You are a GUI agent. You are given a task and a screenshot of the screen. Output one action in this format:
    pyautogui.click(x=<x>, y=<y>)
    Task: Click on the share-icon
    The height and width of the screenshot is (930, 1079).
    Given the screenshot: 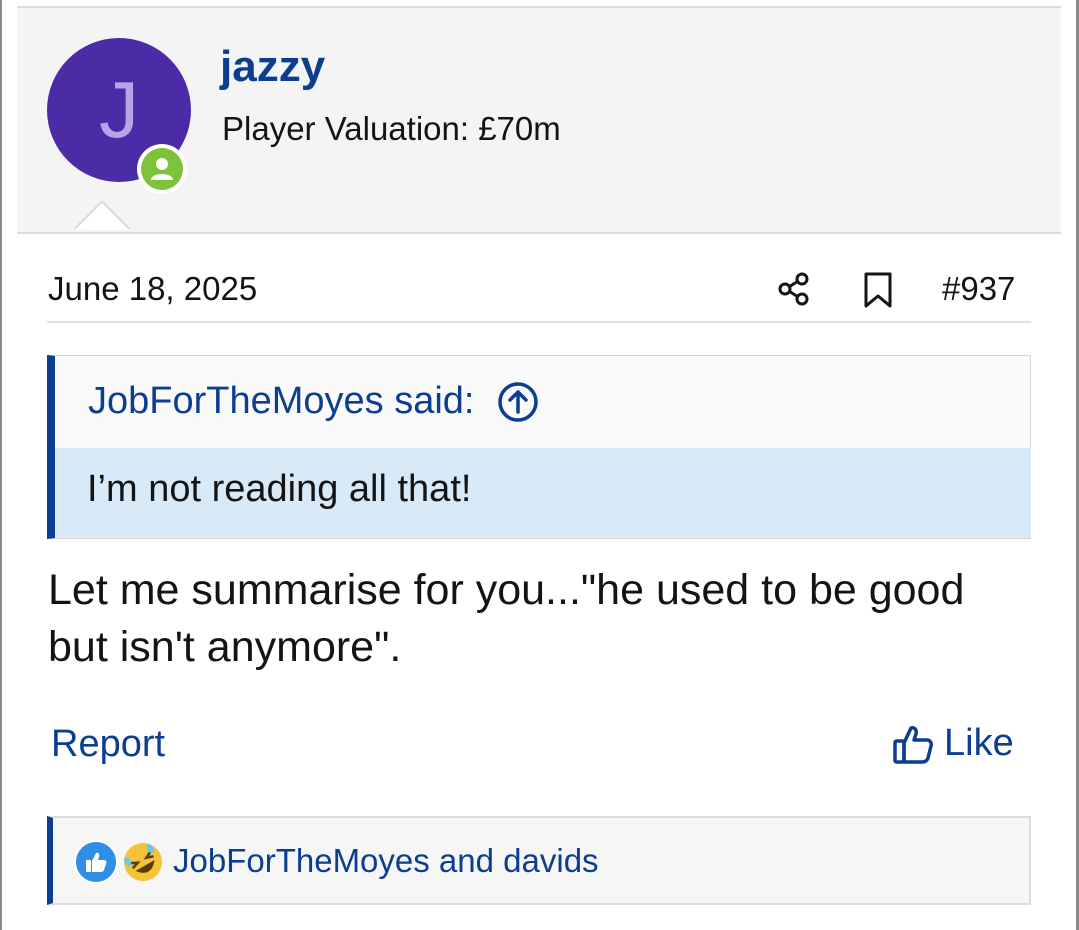 What is the action you would take?
    pyautogui.click(x=794, y=291)
    